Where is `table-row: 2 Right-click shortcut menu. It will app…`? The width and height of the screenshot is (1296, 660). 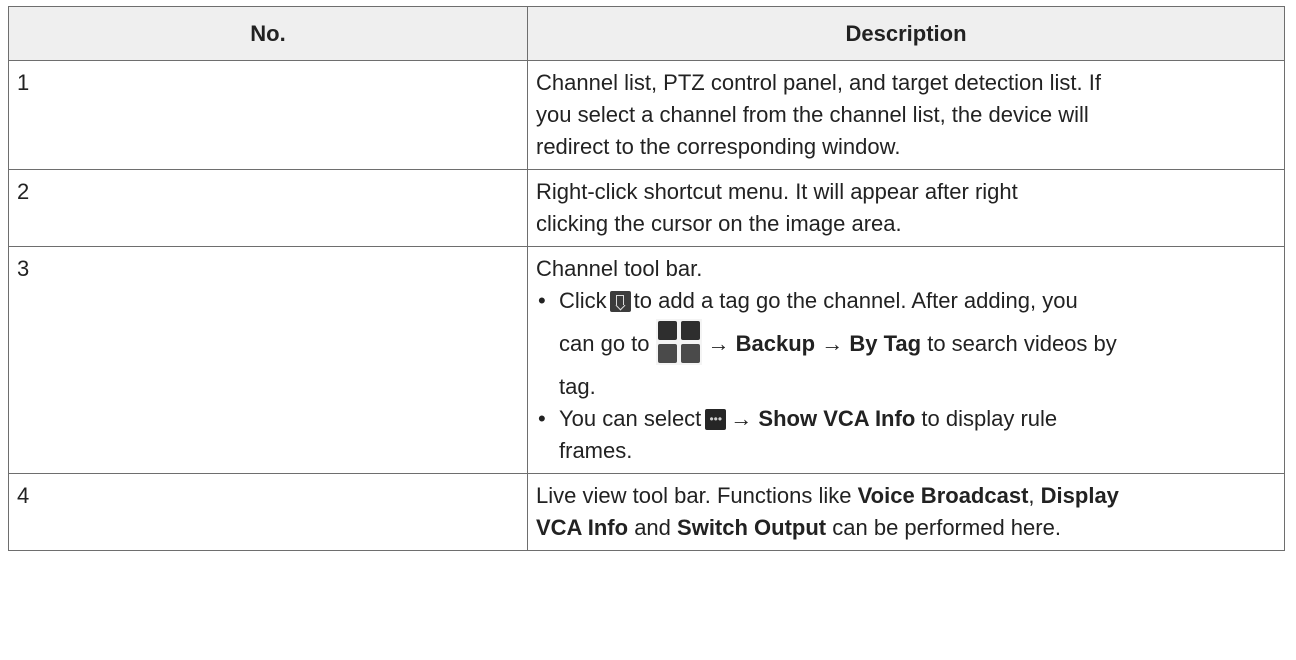
table-row: 2 Right-click shortcut menu. It will app… is located at coordinates (646, 208).